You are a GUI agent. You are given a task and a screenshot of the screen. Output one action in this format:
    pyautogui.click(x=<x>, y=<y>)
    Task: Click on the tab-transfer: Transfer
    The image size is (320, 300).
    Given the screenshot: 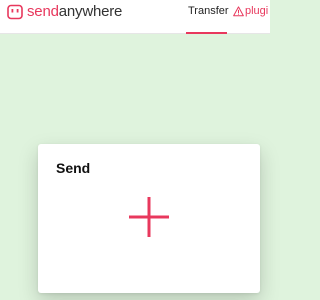 What is the action you would take?
    pyautogui.click(x=207, y=17)
    